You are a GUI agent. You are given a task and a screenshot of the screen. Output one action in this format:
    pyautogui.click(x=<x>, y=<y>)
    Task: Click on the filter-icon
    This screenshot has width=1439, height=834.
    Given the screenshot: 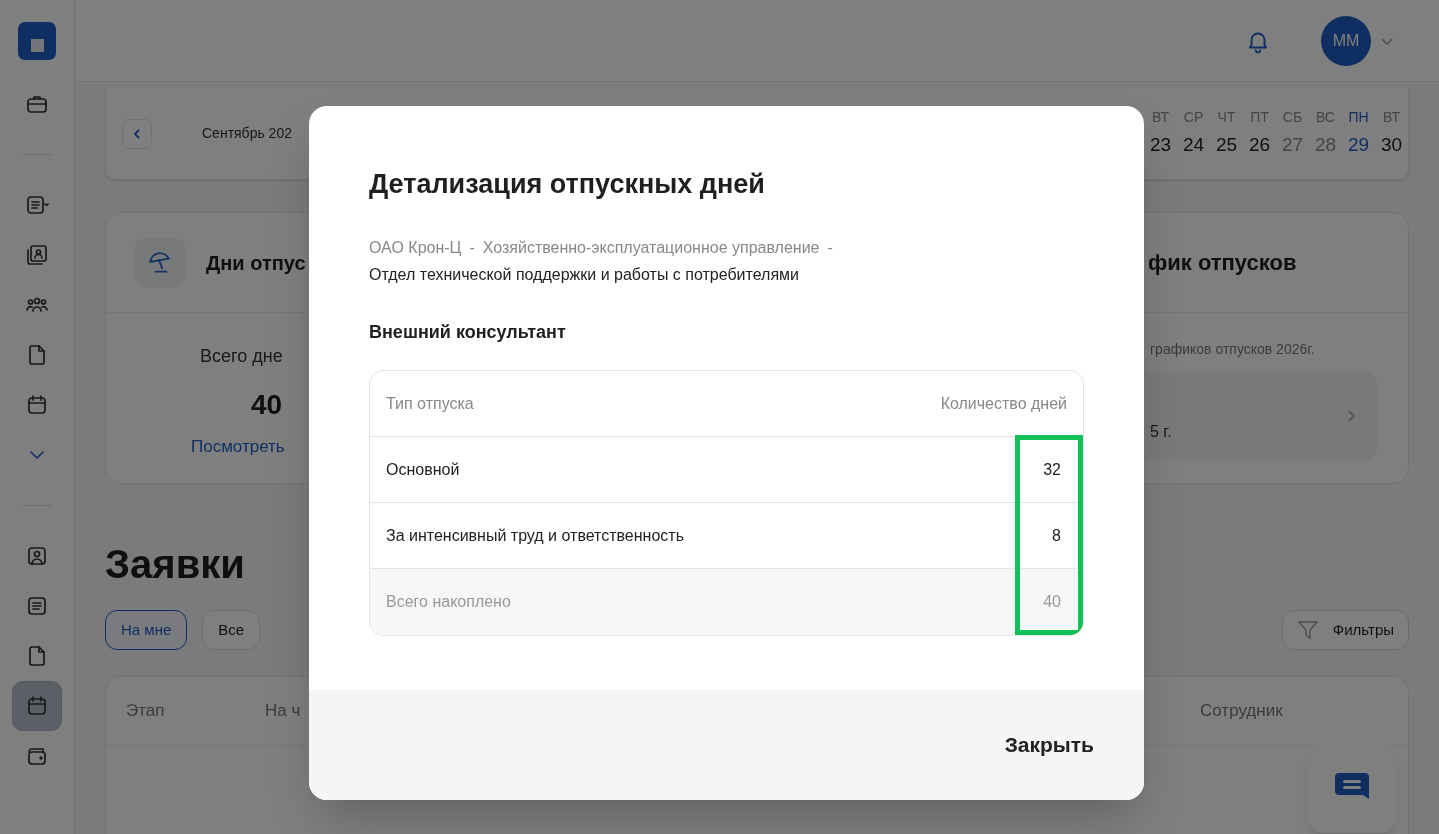 What is the action you would take?
    pyautogui.click(x=1307, y=630)
    